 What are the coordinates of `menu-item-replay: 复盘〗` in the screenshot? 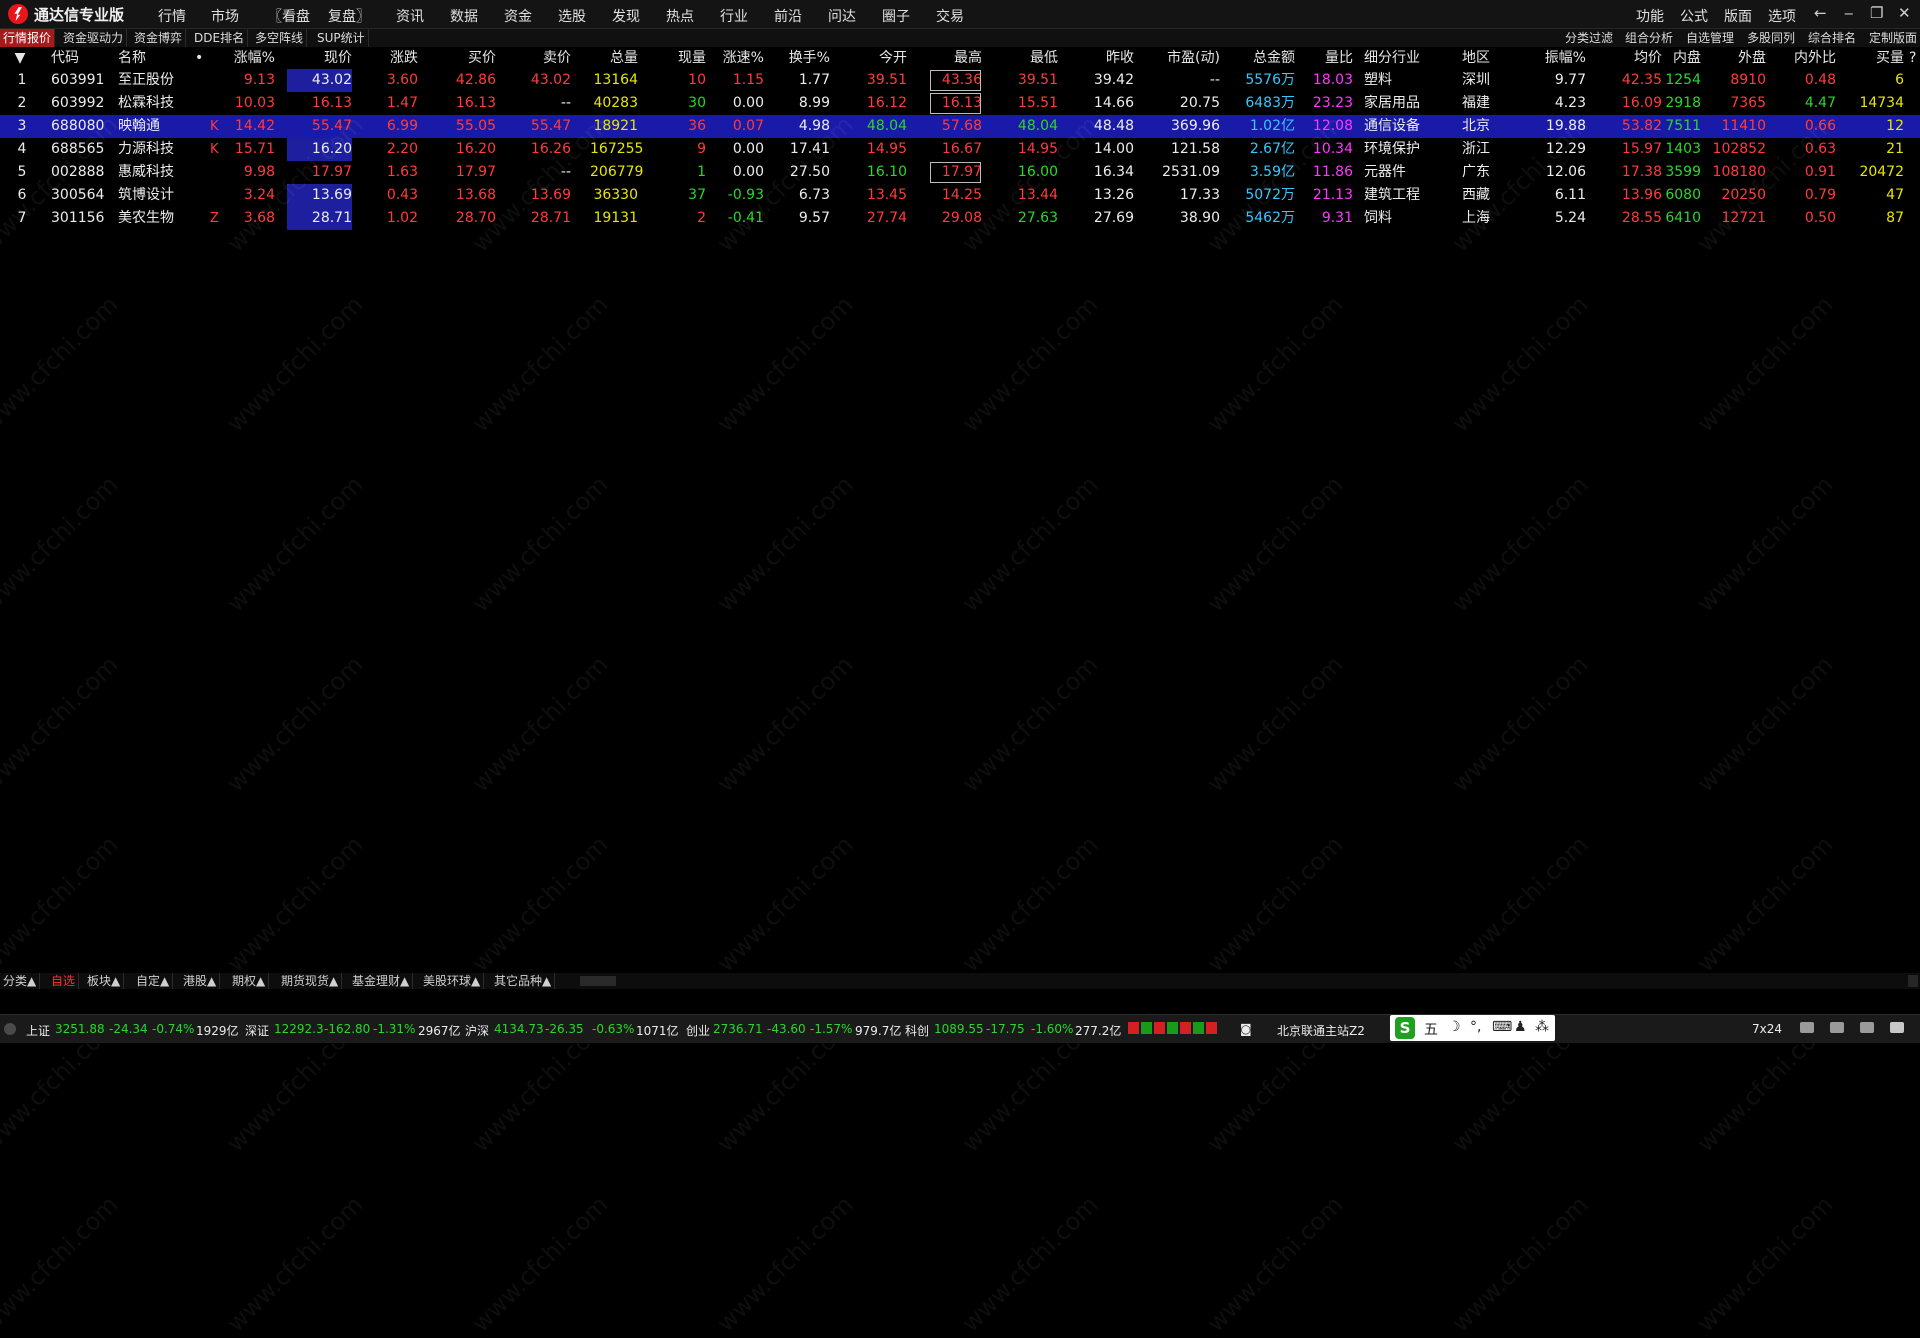 It's located at (349, 16).